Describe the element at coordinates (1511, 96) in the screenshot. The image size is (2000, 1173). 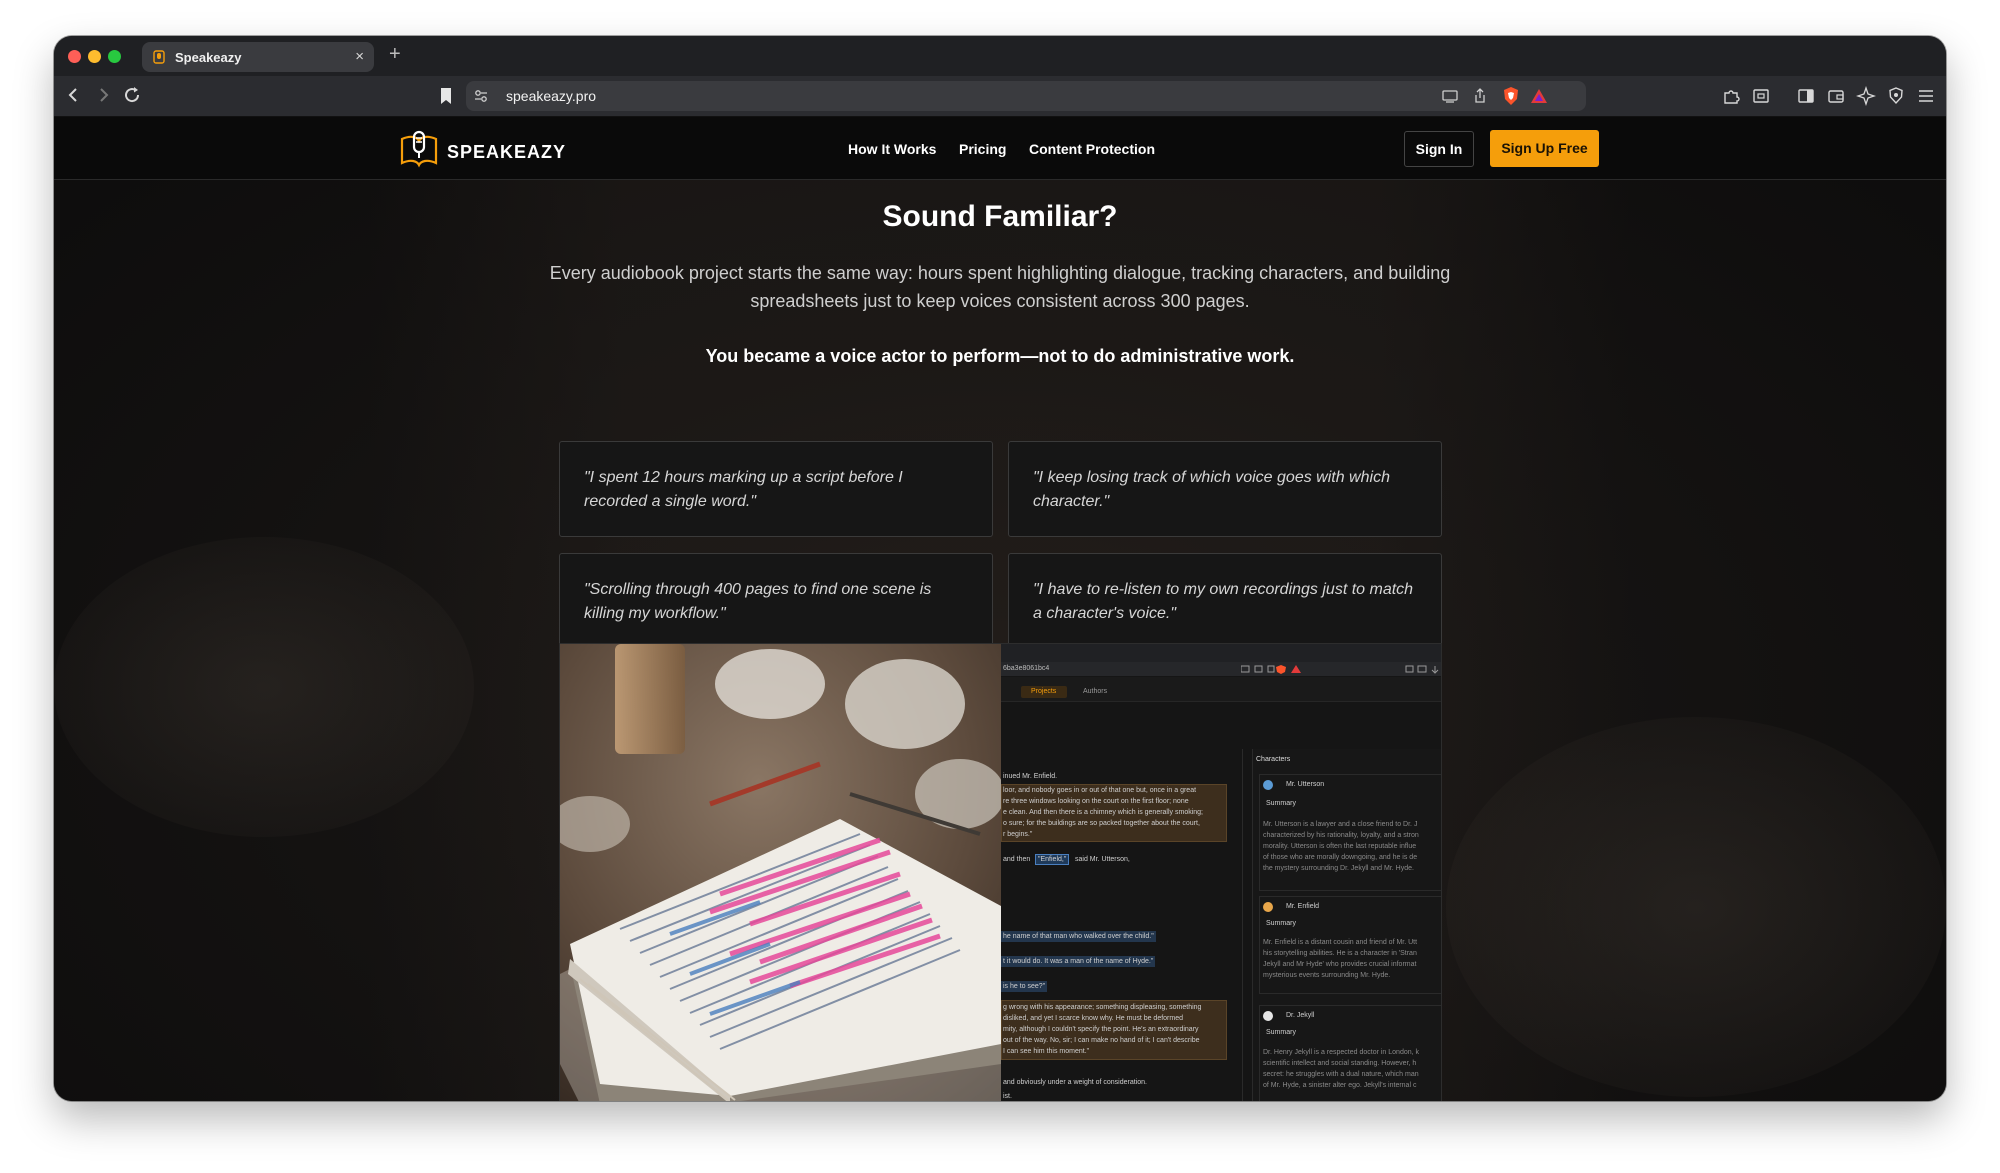
I see `brave-shields-icon` at that location.